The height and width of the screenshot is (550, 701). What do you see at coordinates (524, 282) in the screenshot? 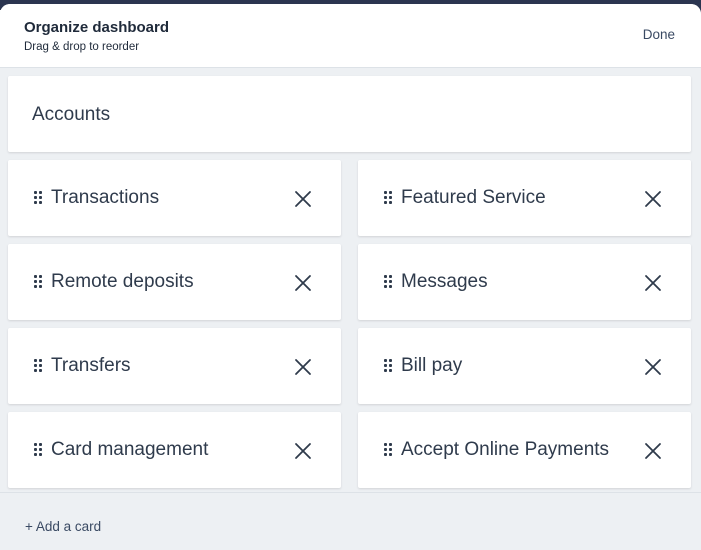
I see `card-messages: Messages` at bounding box center [524, 282].